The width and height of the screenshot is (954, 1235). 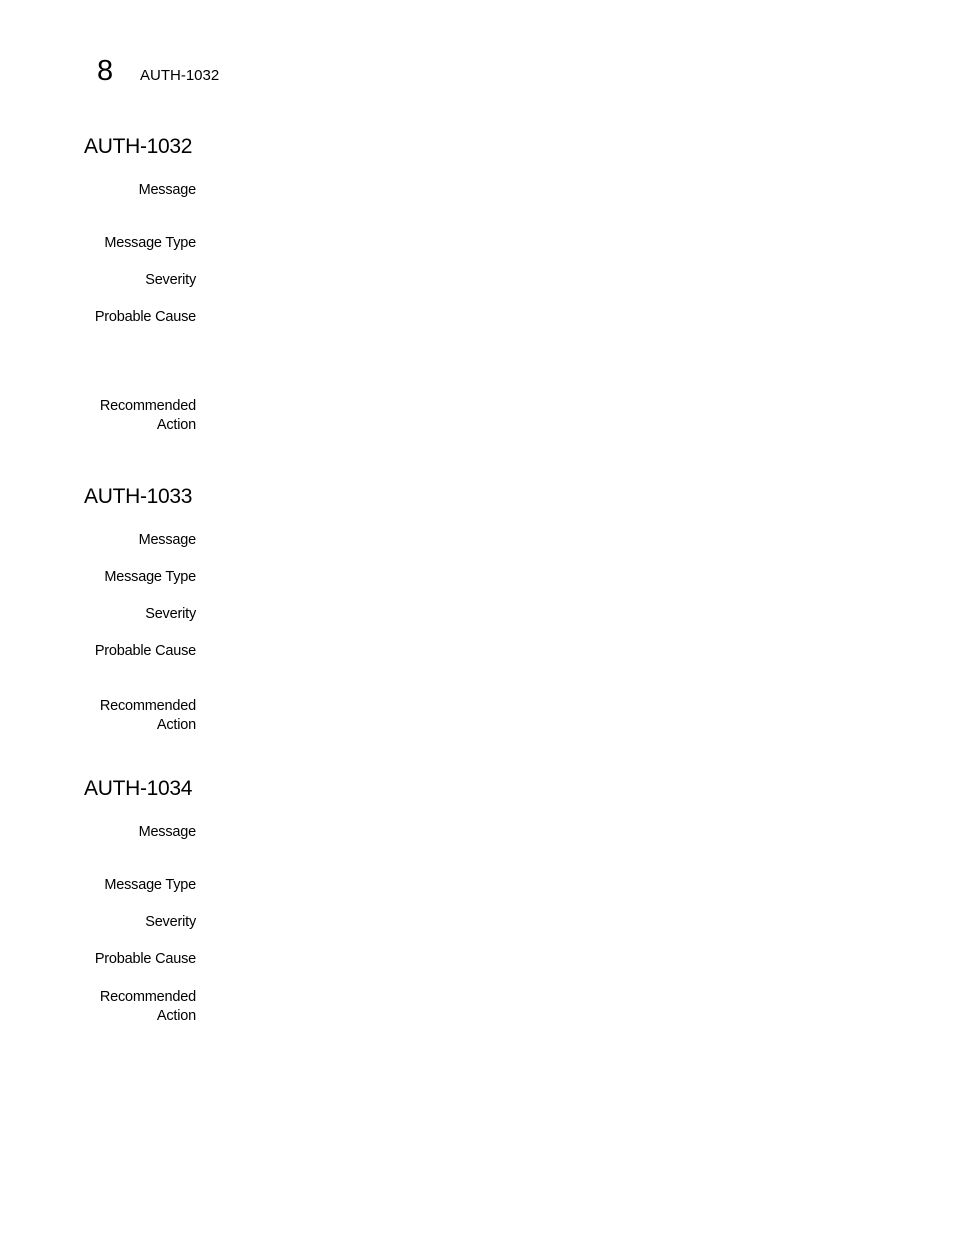 I want to click on page-header: 8 AUTH-1032, so click(x=158, y=71).